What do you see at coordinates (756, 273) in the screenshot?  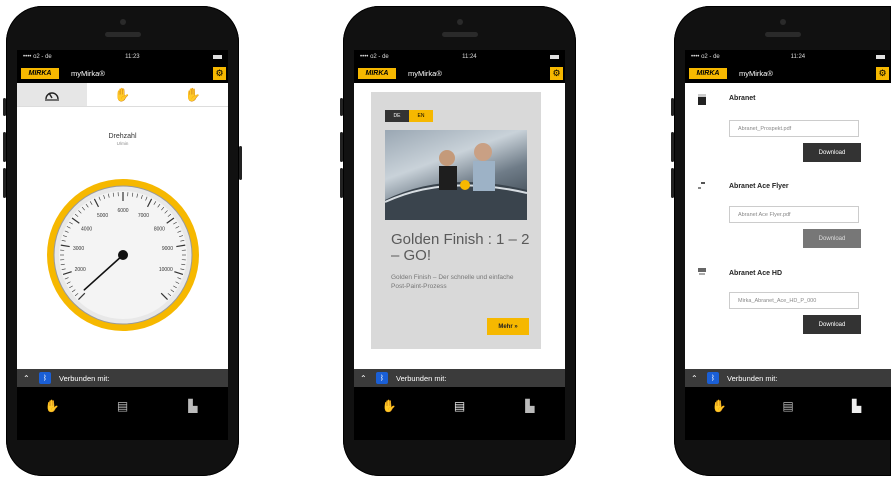 I see `download-title: Abranet Ace HD` at bounding box center [756, 273].